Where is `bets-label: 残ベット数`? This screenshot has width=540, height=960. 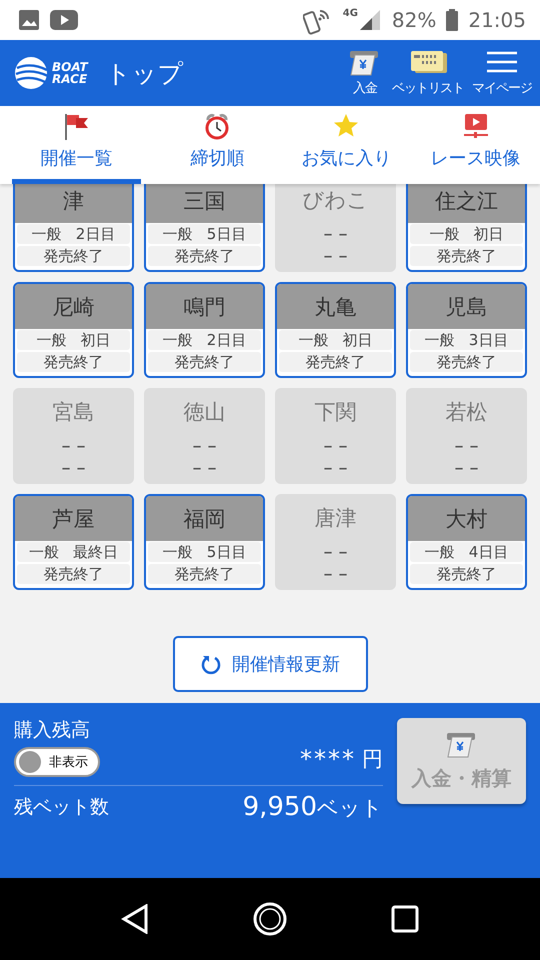 bets-label: 残ベット数 is located at coordinates (61, 807).